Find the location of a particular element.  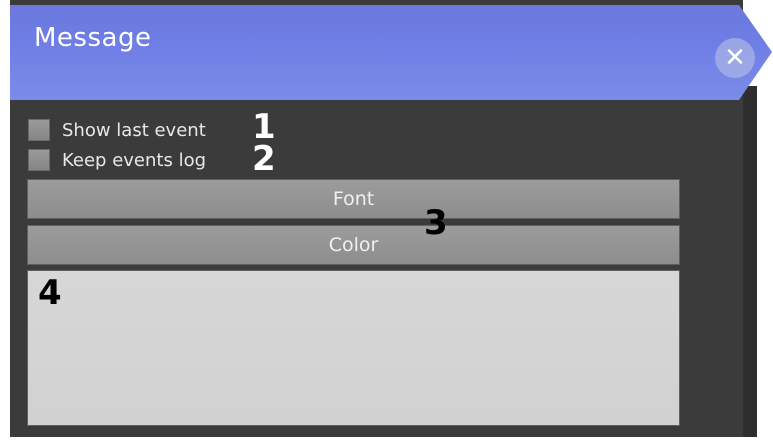

show-last-event-checkbox is located at coordinates (39, 130).